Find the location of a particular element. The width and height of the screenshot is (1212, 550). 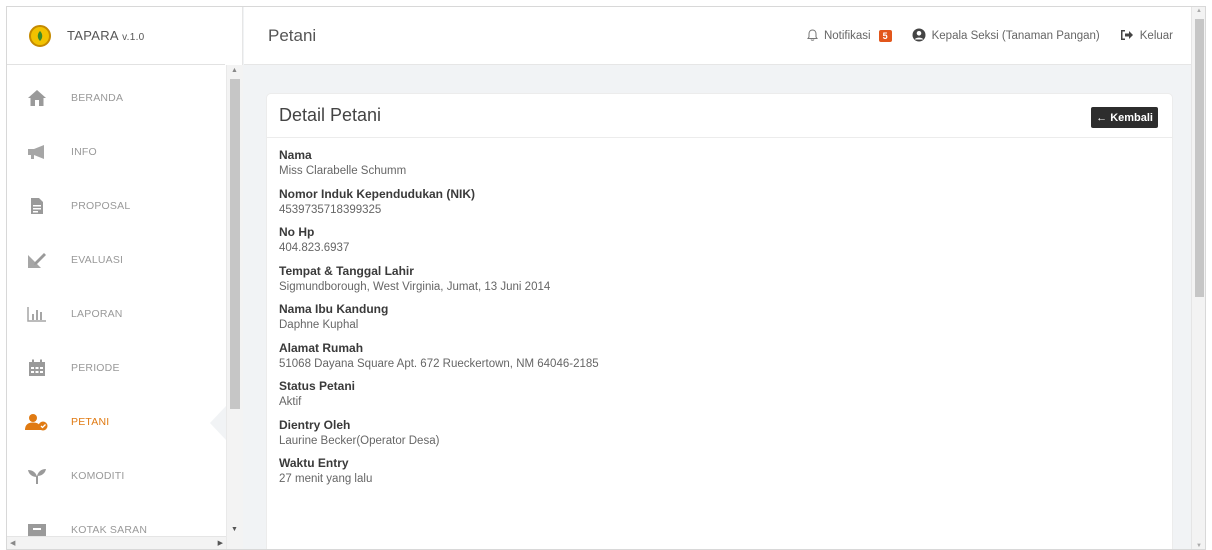

app-version: v.1.0 is located at coordinates (133, 37).